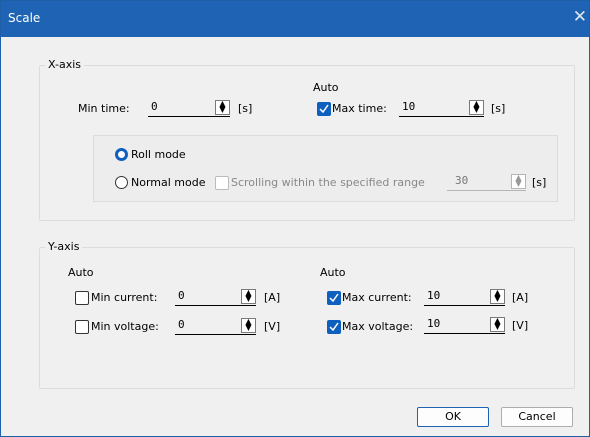 Image resolution: width=590 pixels, height=437 pixels. I want to click on scrolling-unit: [s], so click(539, 182).